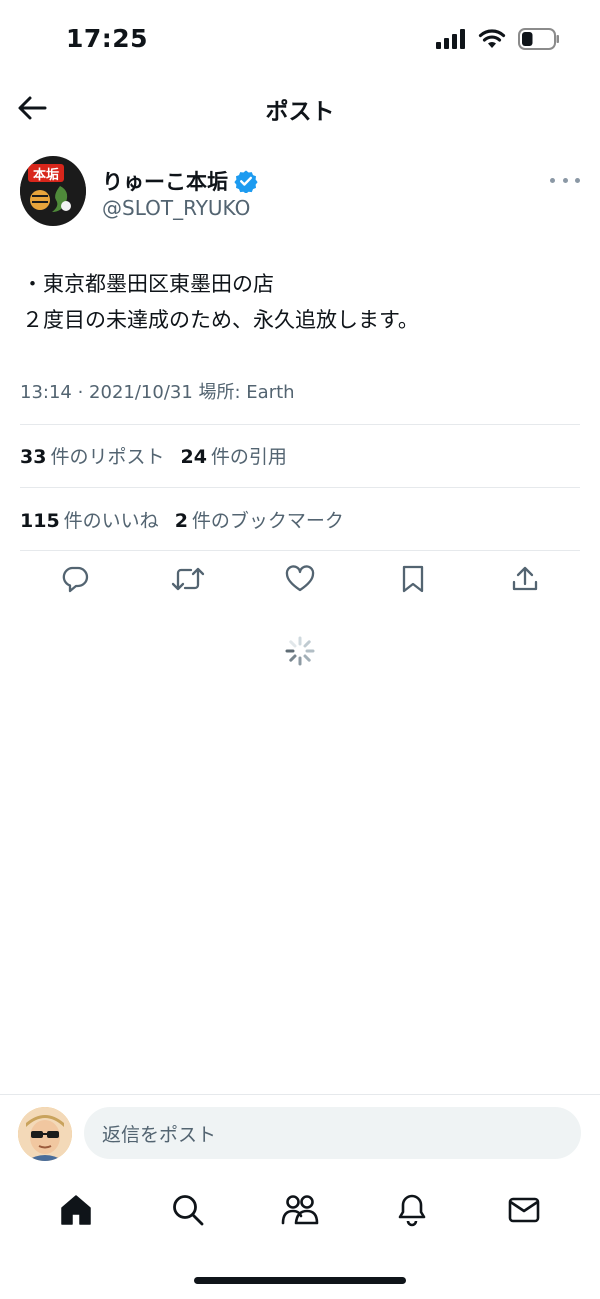 The height and width of the screenshot is (1299, 600). I want to click on tab-communities, so click(300, 1210).